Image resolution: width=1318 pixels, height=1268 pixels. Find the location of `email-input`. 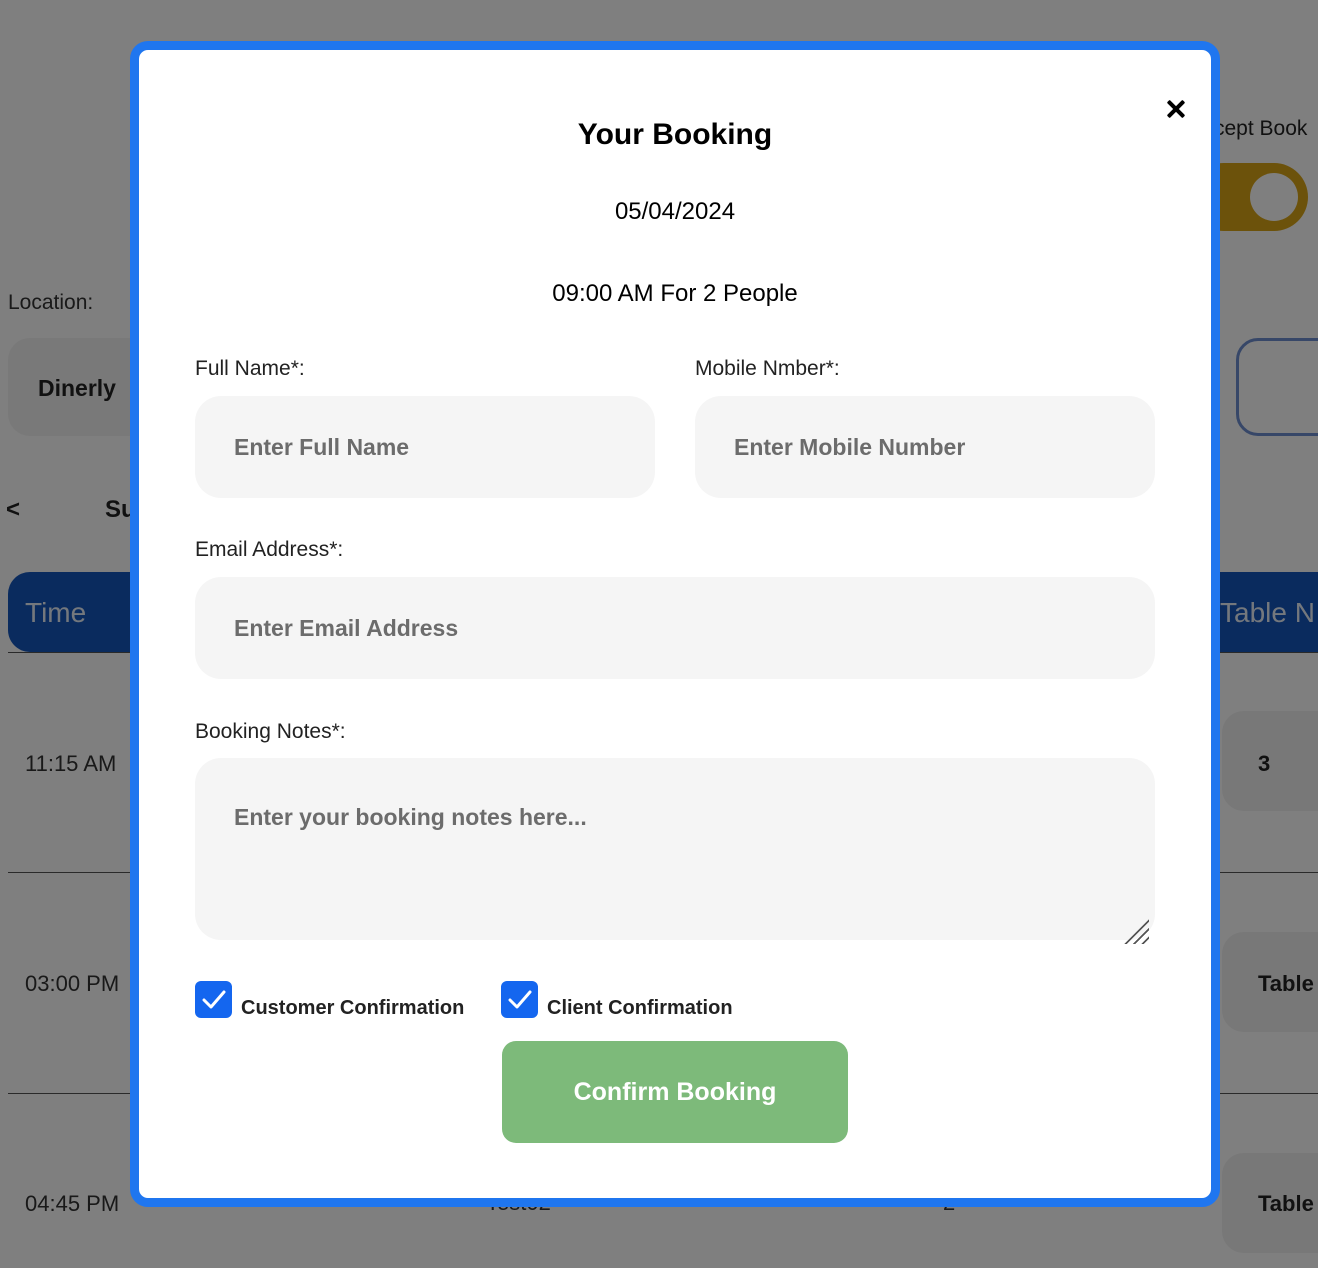

email-input is located at coordinates (675, 628).